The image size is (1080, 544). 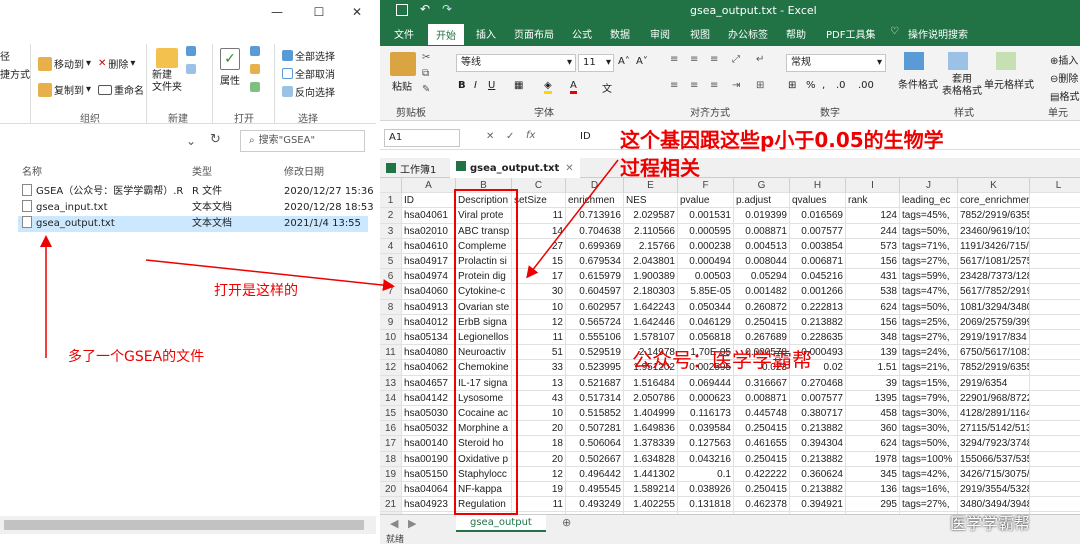 What do you see at coordinates (595, 474) in the screenshot?
I see `table-cell: 0.496442` at bounding box center [595, 474].